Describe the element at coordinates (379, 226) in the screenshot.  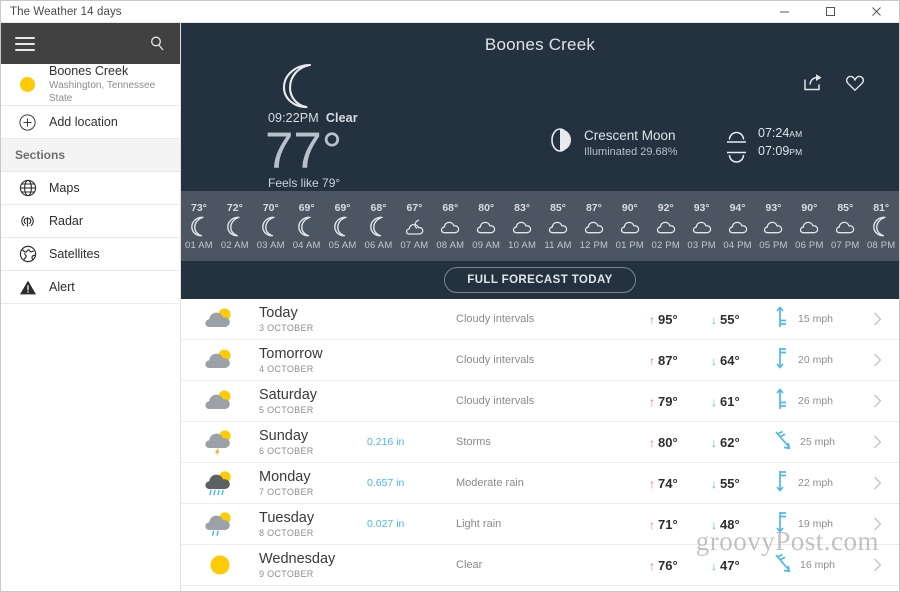
I see `hourly-item: 68° 06 AM` at that location.